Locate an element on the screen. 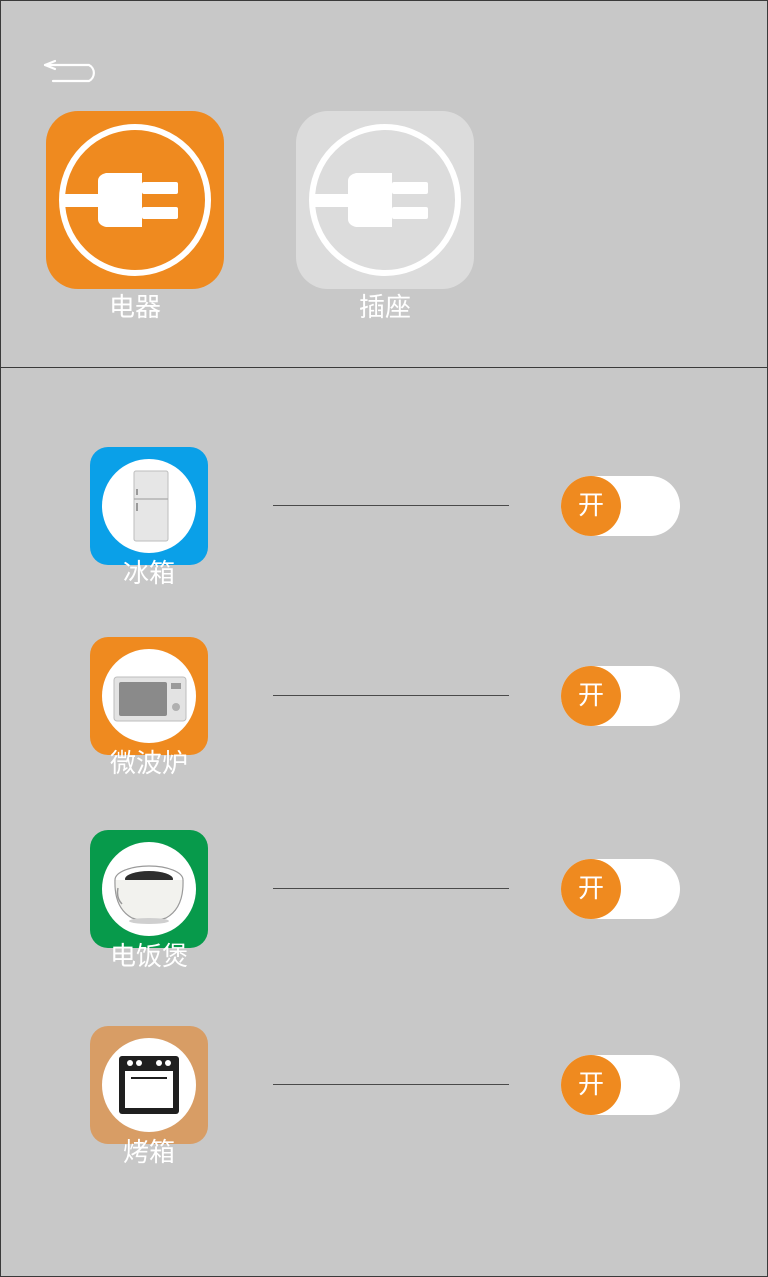  oven-icon-circle is located at coordinates (149, 1085).